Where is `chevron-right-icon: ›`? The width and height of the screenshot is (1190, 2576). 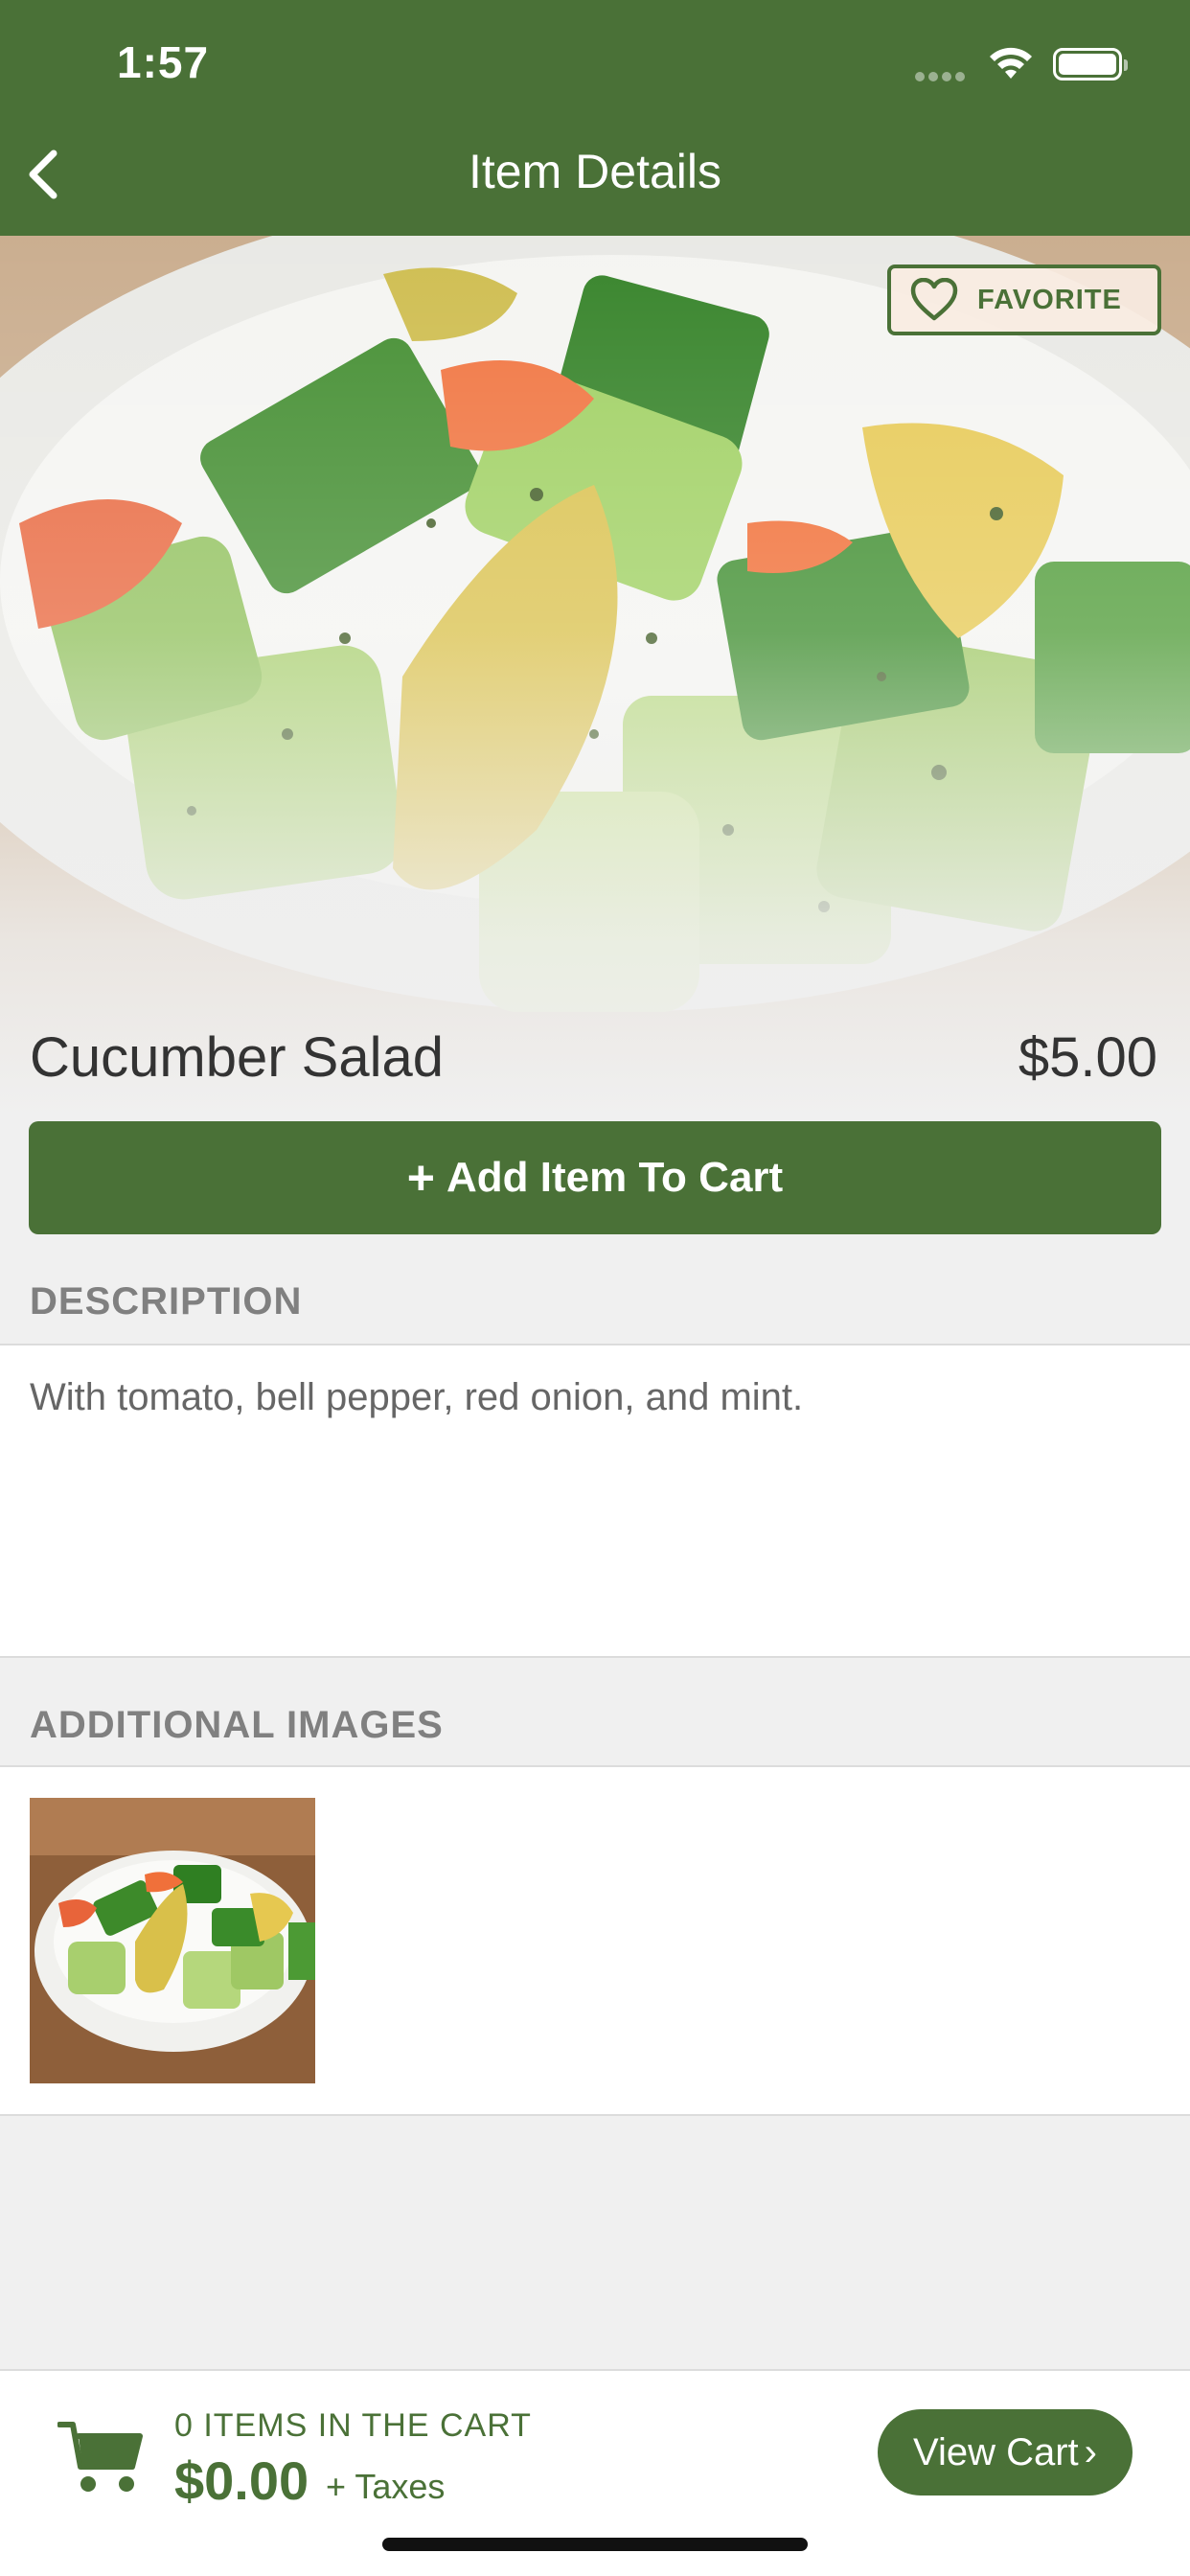
chevron-right-icon: › is located at coordinates (1091, 2451).